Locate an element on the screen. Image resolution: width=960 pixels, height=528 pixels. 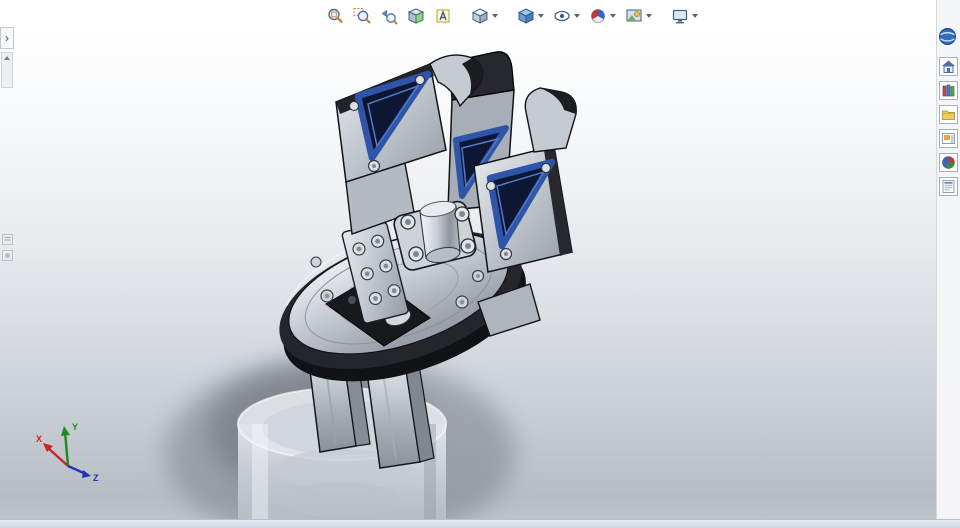
apply-scene-button is located at coordinates (638, 16).